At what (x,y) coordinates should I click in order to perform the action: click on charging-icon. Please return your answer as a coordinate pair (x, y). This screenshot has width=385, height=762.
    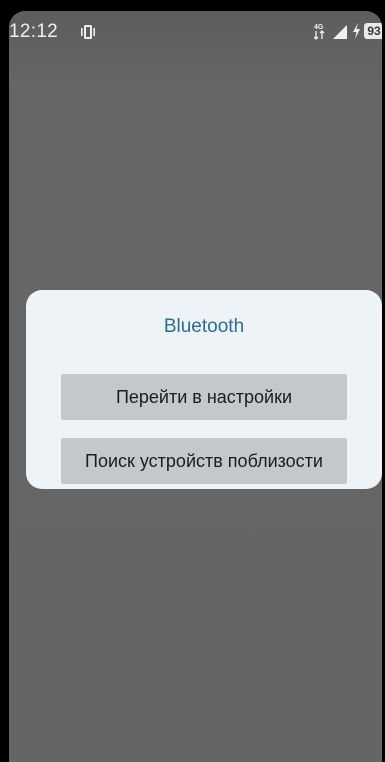
    Looking at the image, I should click on (356, 31).